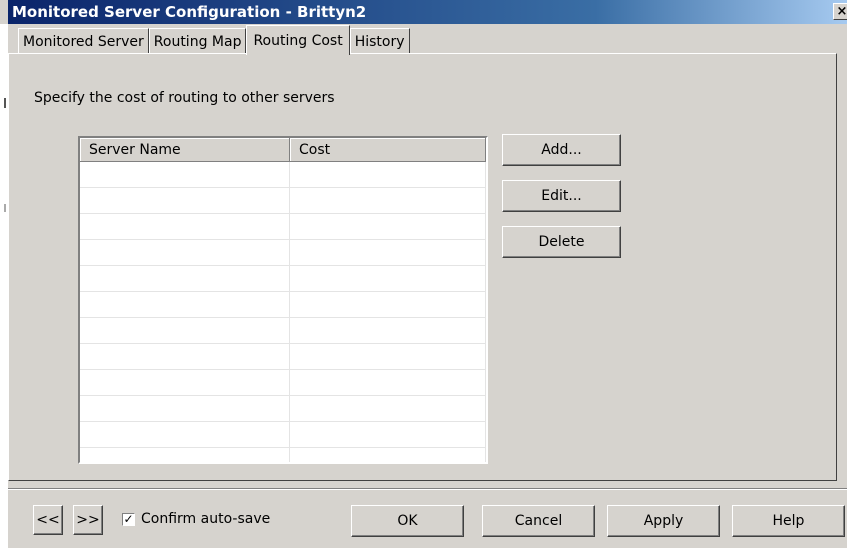  What do you see at coordinates (387, 150) in the screenshot?
I see `column-header-cost: Cost` at bounding box center [387, 150].